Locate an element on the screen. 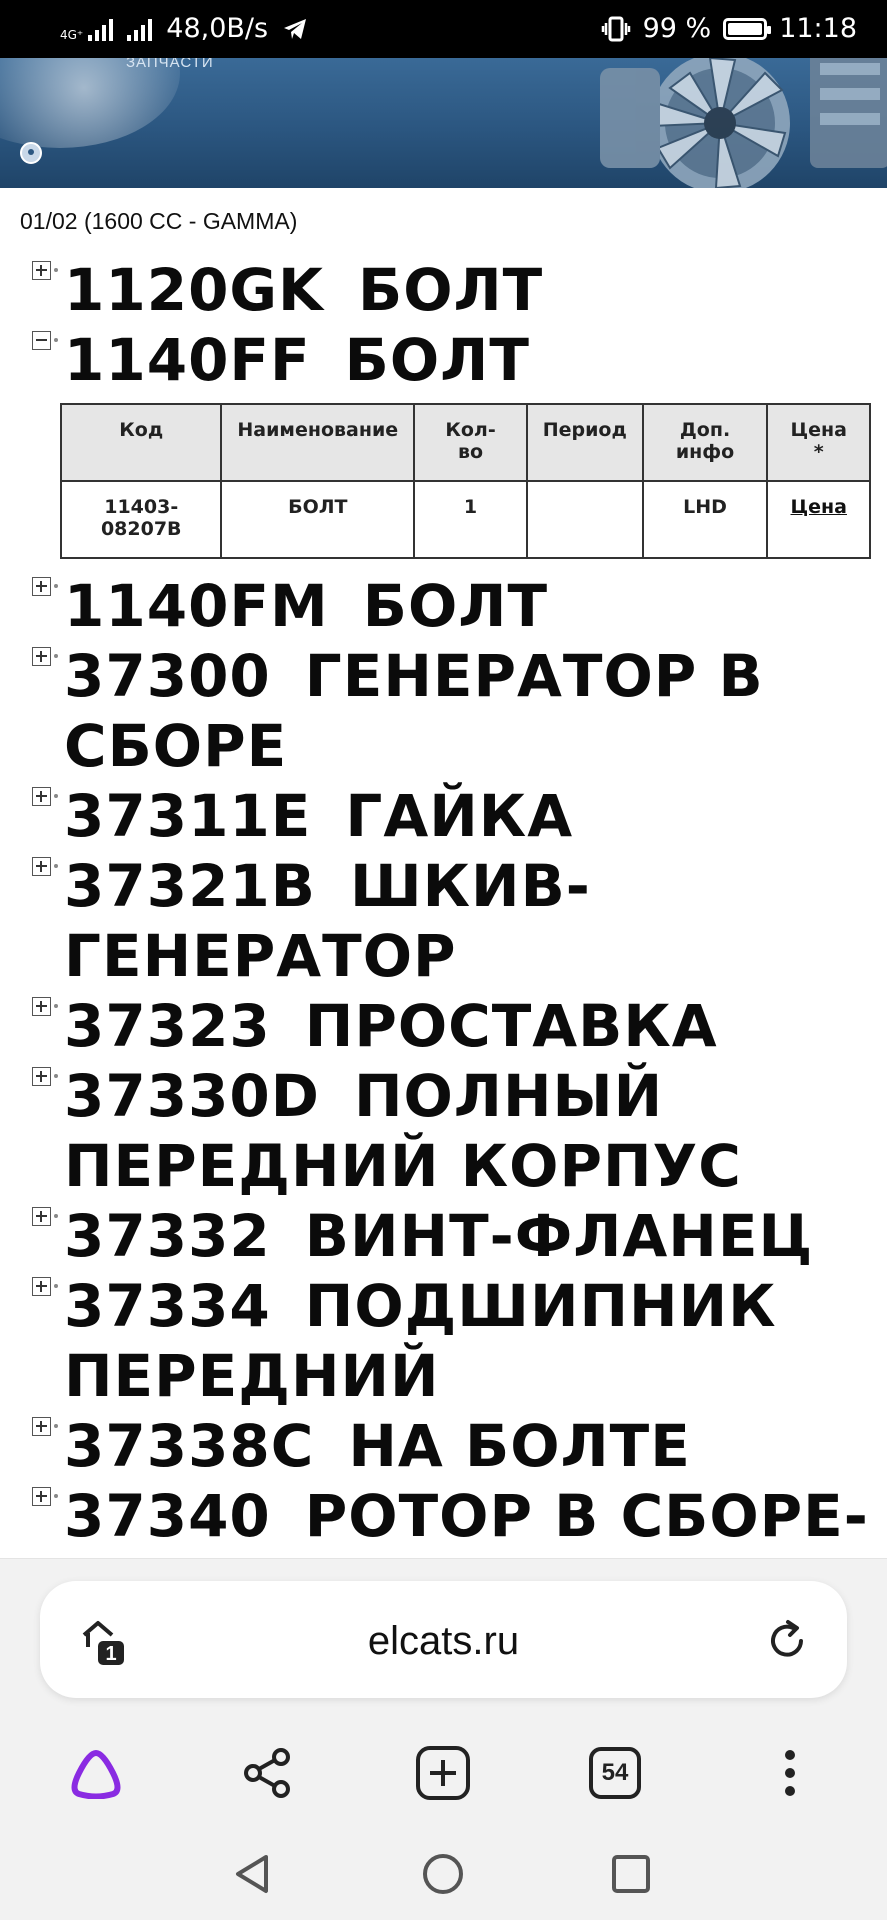  recents-icon is located at coordinates (631, 1874).